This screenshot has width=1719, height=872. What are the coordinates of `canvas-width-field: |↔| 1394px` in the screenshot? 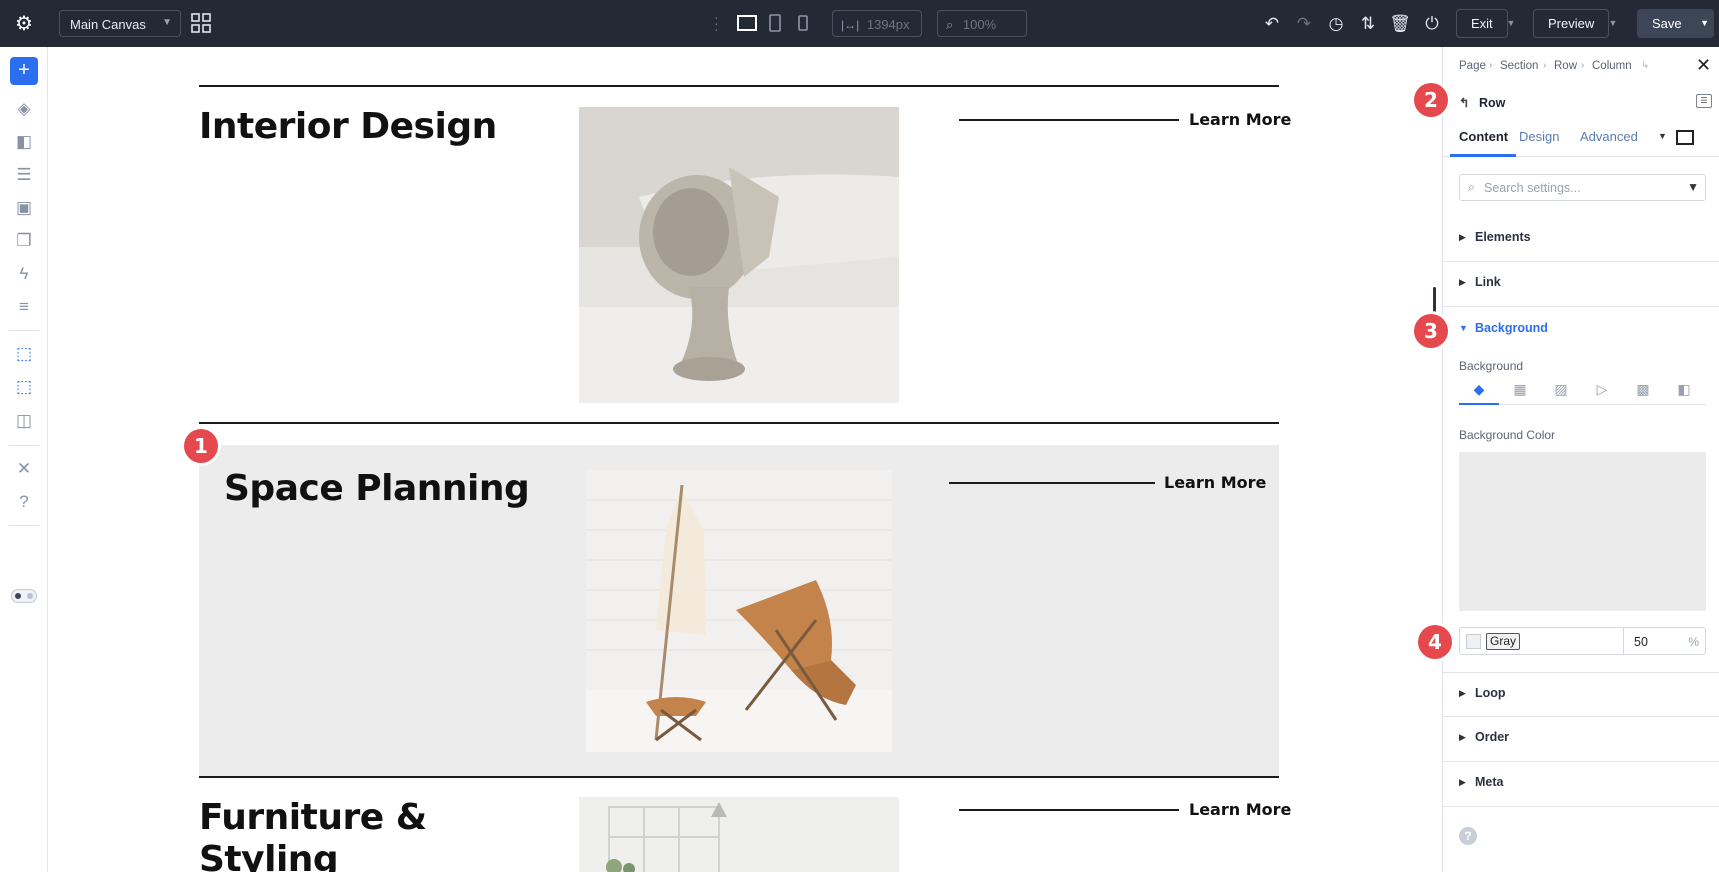 It's located at (877, 23).